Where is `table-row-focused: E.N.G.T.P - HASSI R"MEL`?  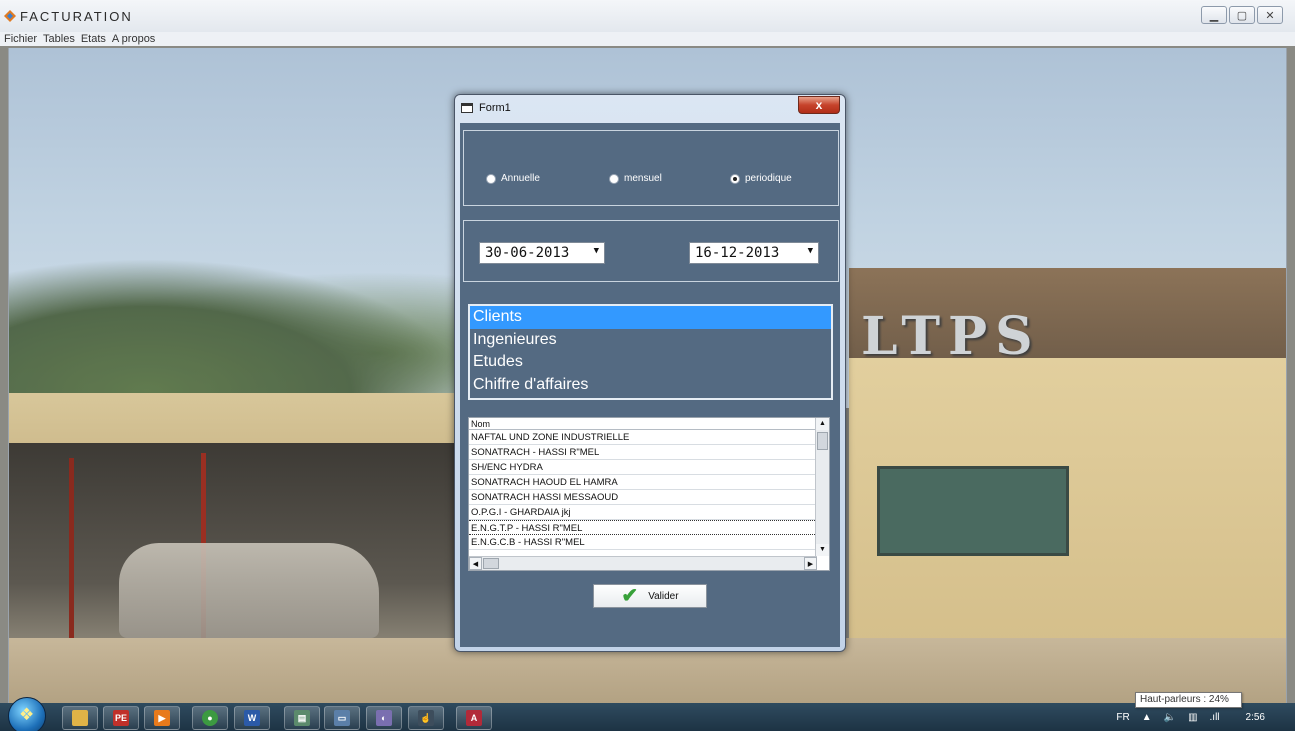 table-row-focused: E.N.G.T.P - HASSI R"MEL is located at coordinates (642, 527).